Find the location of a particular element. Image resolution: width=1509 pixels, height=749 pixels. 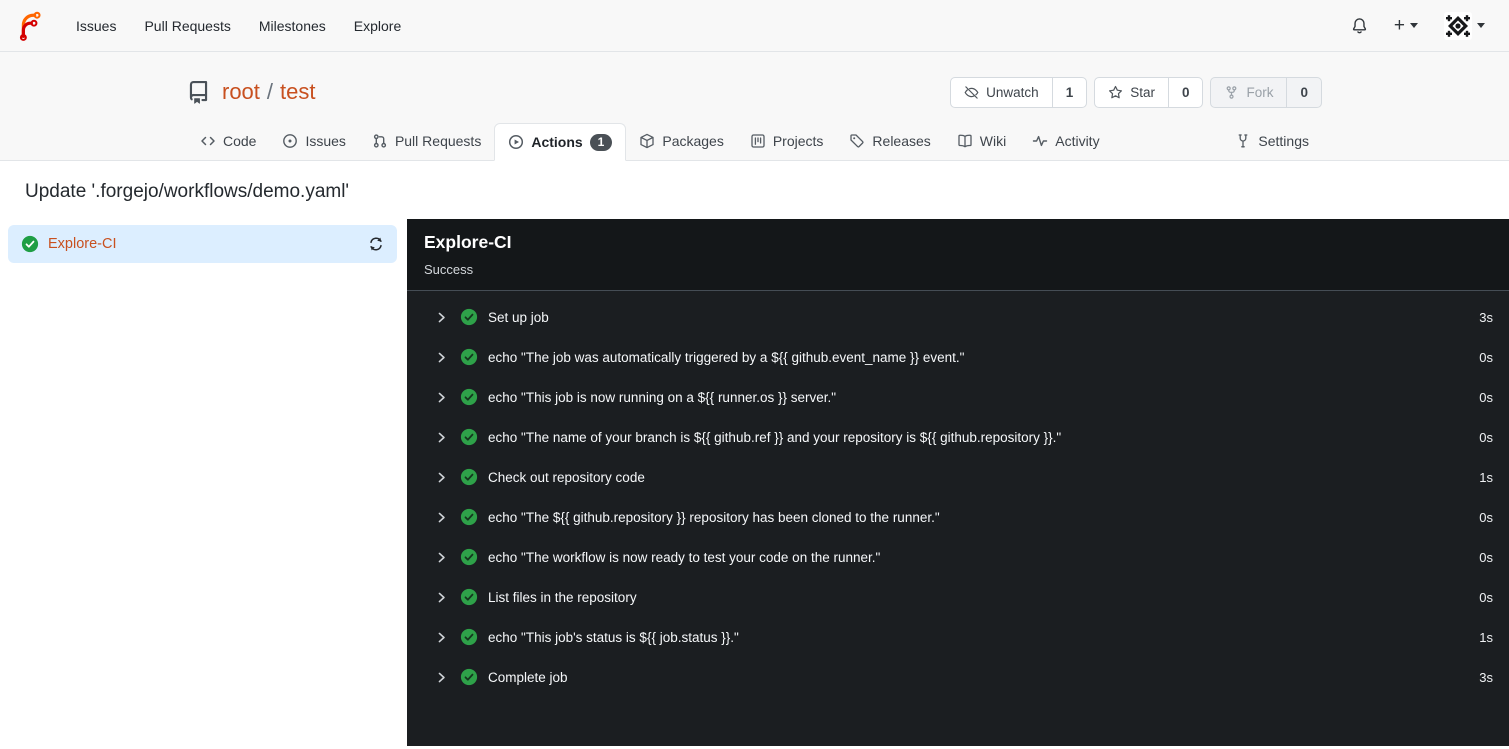

star-button-group: Star 0 is located at coordinates (1149, 92).